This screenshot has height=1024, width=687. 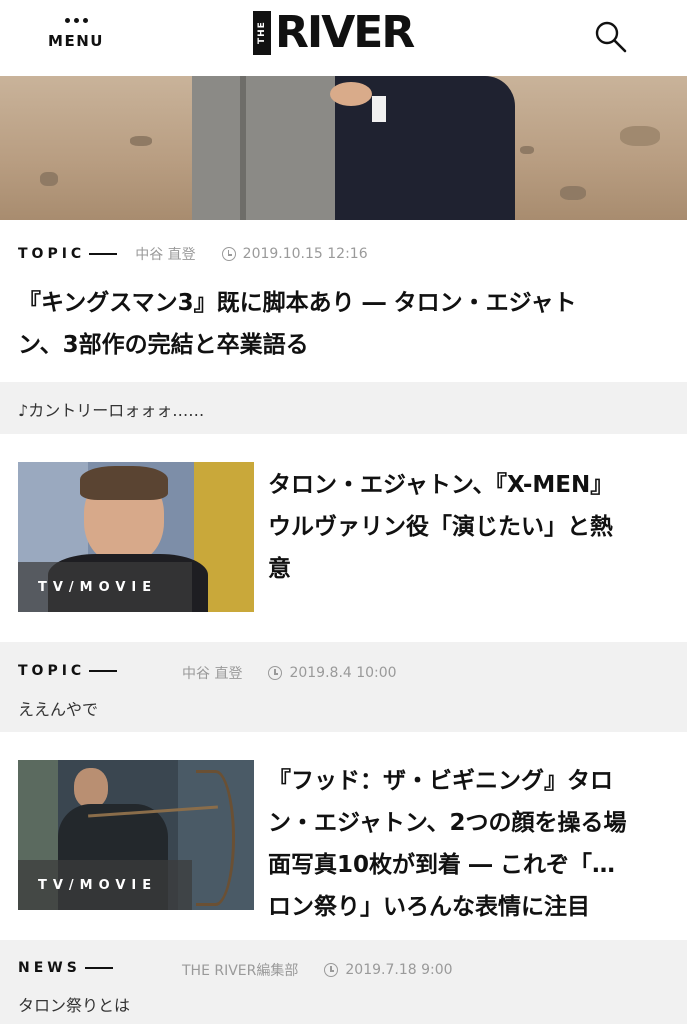 I want to click on site-logo: THE RIVER, so click(x=334, y=32).